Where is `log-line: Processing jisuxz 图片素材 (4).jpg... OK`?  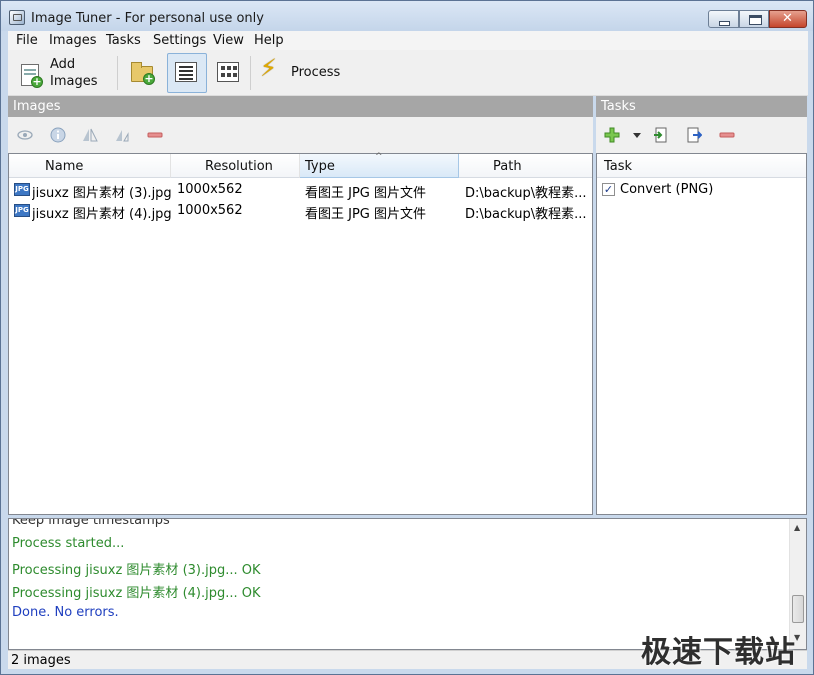
log-line: Processing jisuxz 图片素材 (4).jpg... OK is located at coordinates (136, 593).